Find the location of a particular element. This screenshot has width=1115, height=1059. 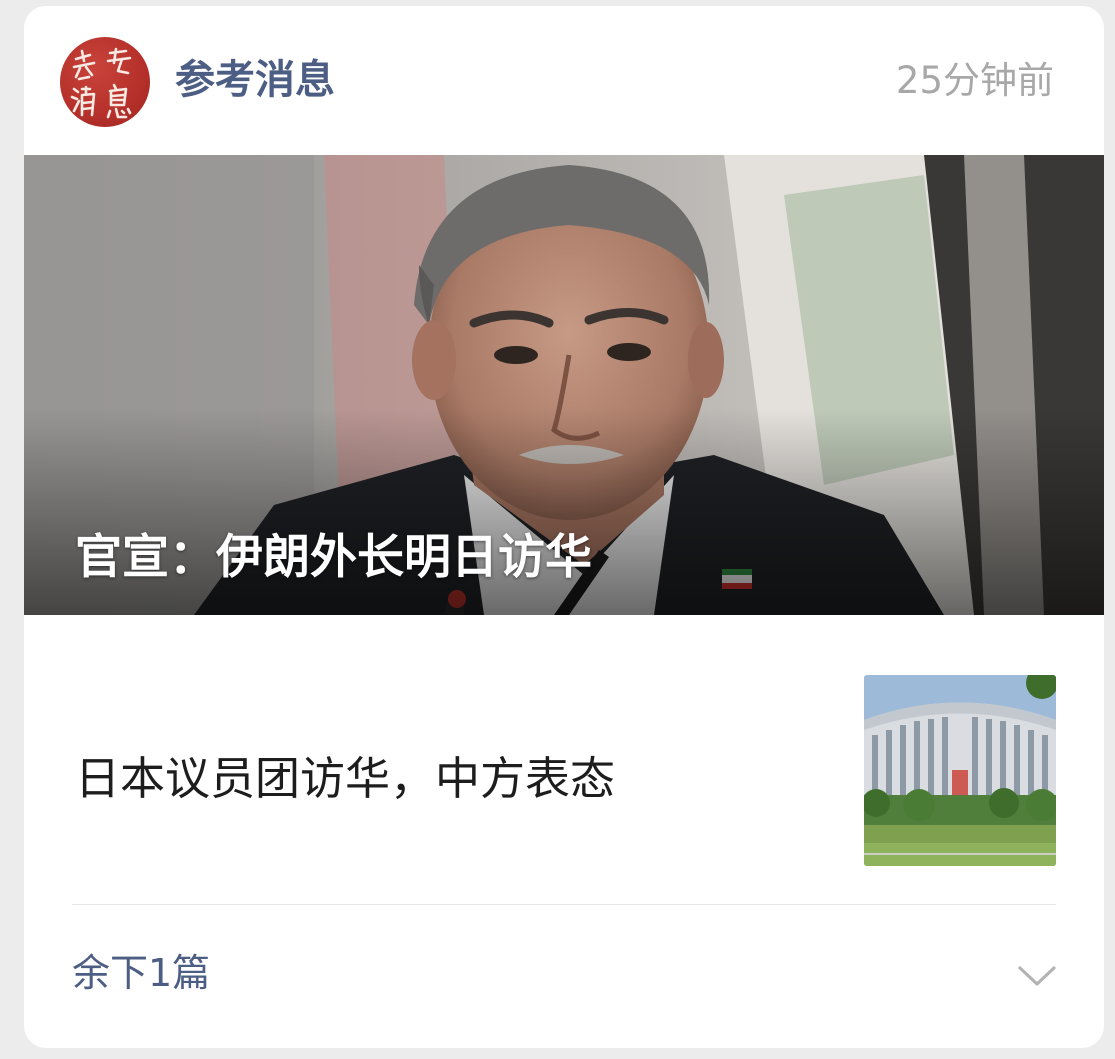

more-articles-label: 余下1篇 is located at coordinates (141, 973).